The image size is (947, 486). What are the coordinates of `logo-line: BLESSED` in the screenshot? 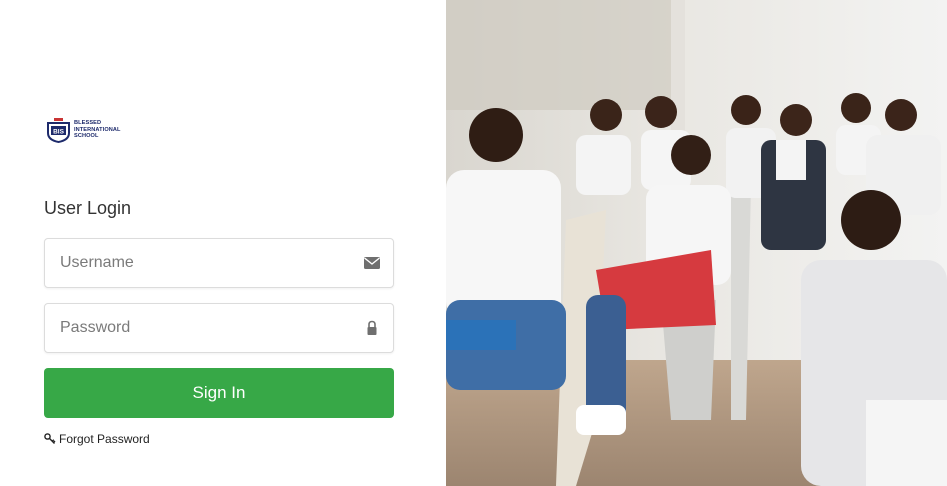 It's located at (88, 123).